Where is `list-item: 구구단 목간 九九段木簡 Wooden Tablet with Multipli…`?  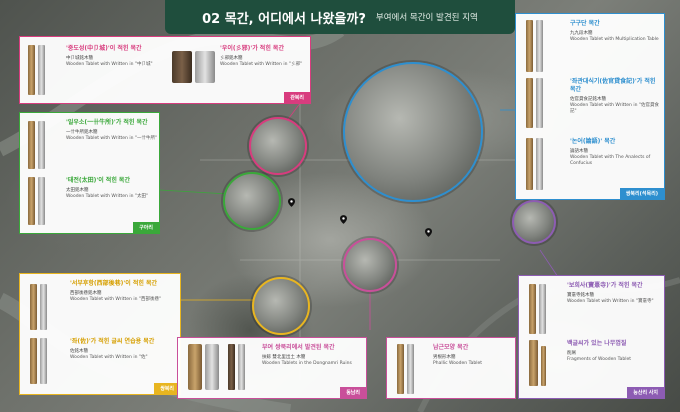 list-item: 구구단 목간 九九段木簡 Wooden Tablet with Multipli… is located at coordinates (614, 31).